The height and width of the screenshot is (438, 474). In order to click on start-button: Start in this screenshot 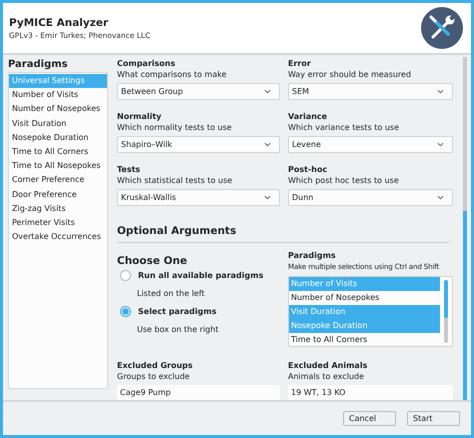, I will do `click(433, 418)`.